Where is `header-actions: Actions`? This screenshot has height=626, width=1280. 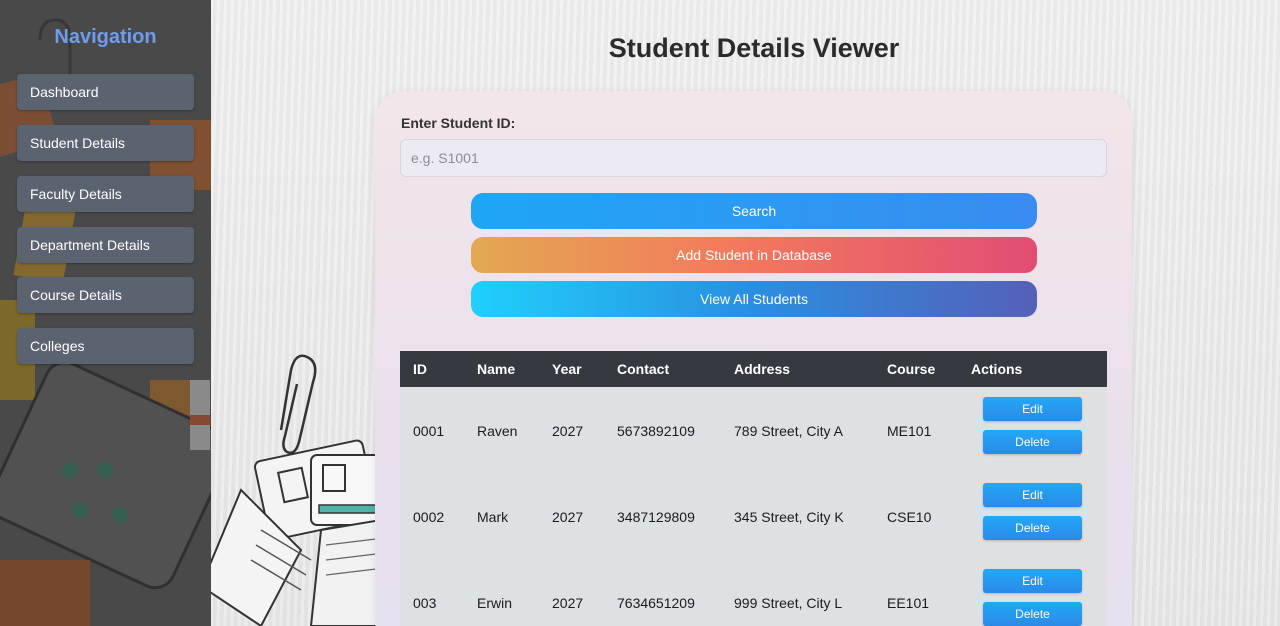 header-actions: Actions is located at coordinates (997, 369).